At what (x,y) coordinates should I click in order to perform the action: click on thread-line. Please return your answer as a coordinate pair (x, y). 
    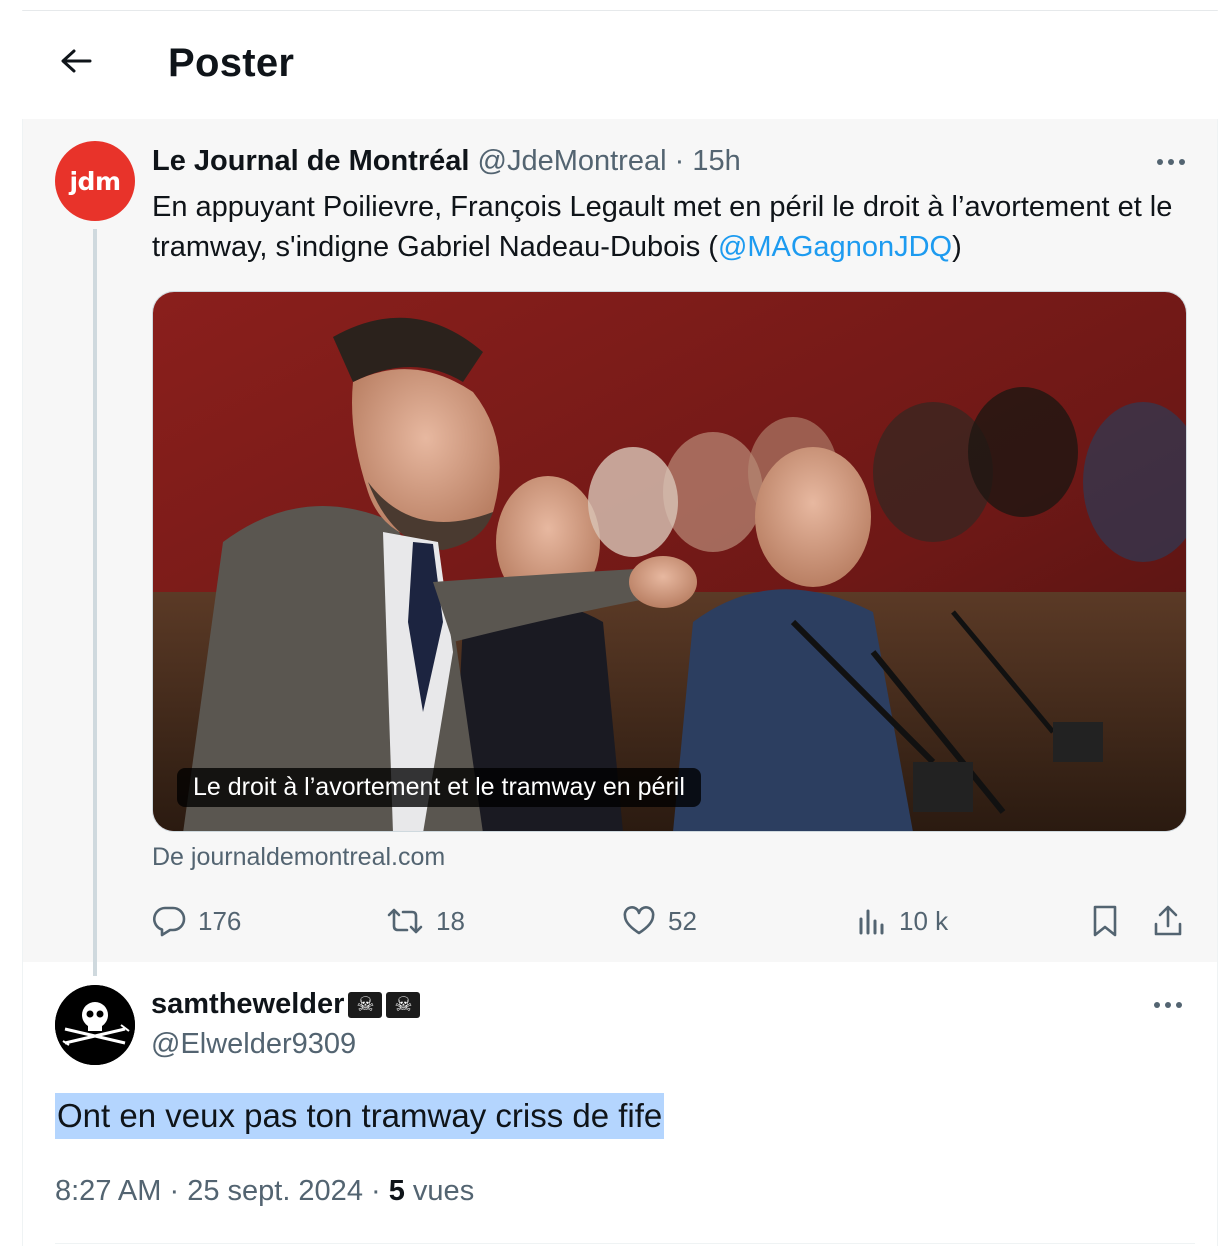
    Looking at the image, I should click on (95, 602).